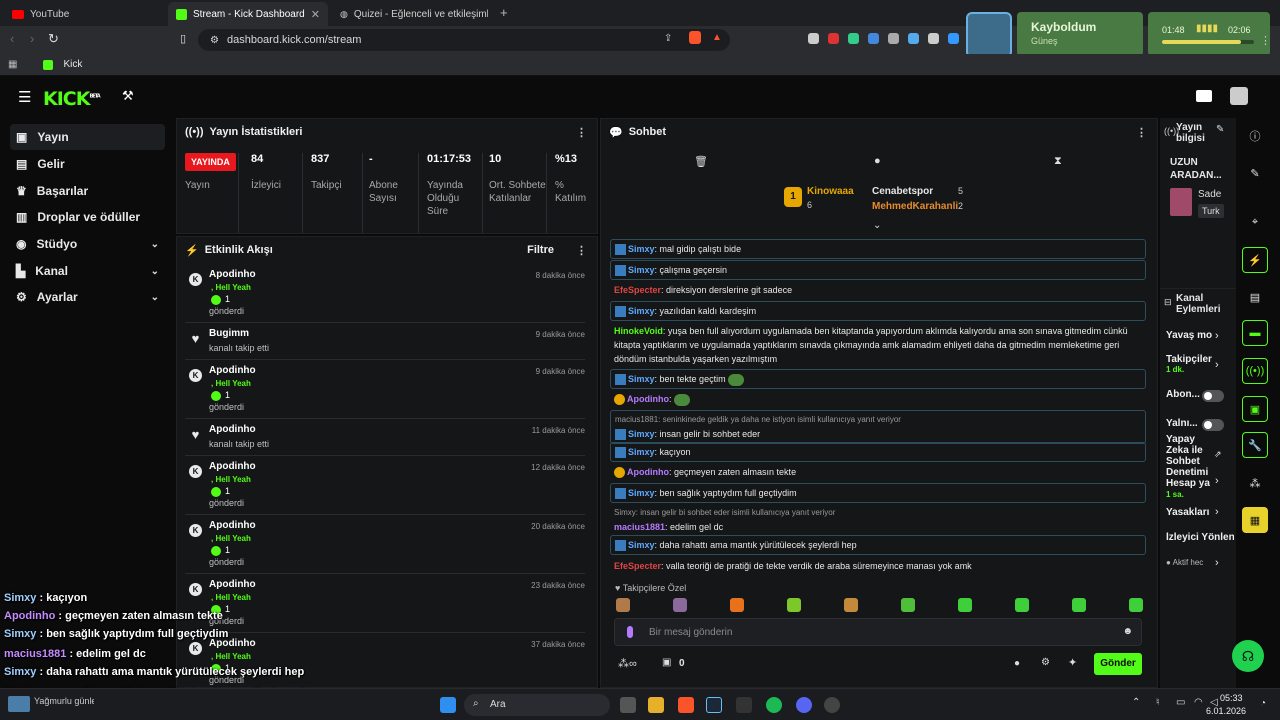  What do you see at coordinates (989, 35) in the screenshot?
I see `webcam-preview` at bounding box center [989, 35].